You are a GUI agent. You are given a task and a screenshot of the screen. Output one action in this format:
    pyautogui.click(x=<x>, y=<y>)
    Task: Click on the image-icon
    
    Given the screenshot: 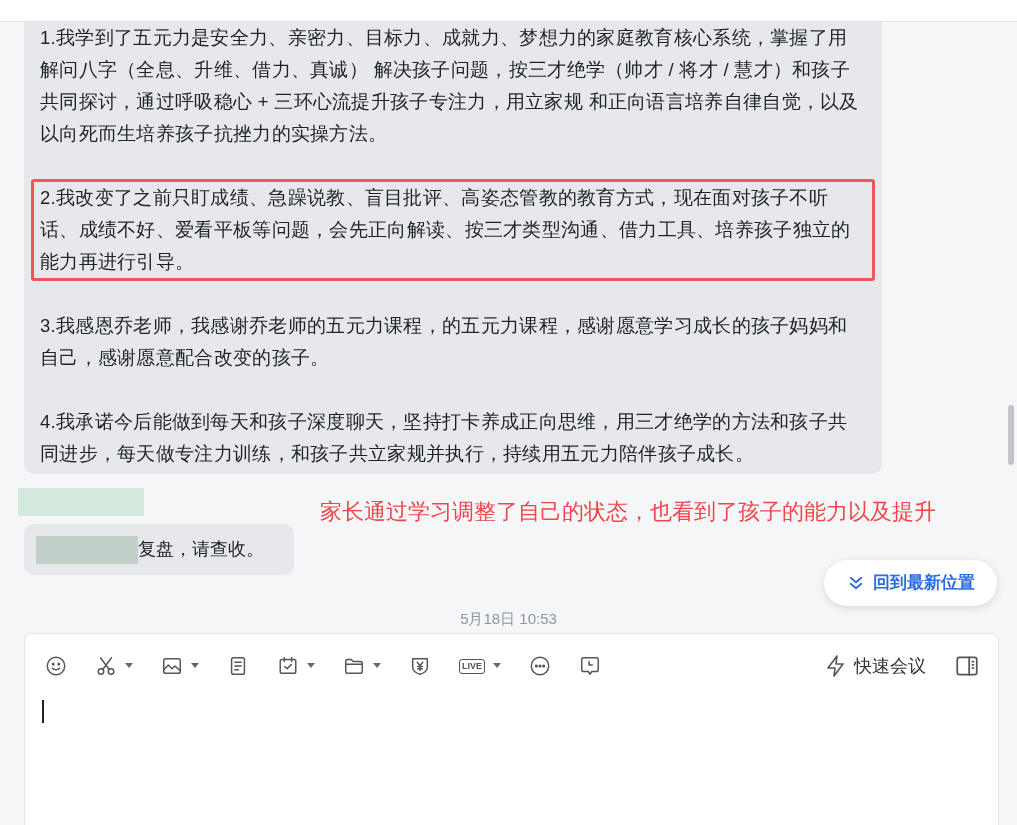 What is the action you would take?
    pyautogui.click(x=172, y=666)
    